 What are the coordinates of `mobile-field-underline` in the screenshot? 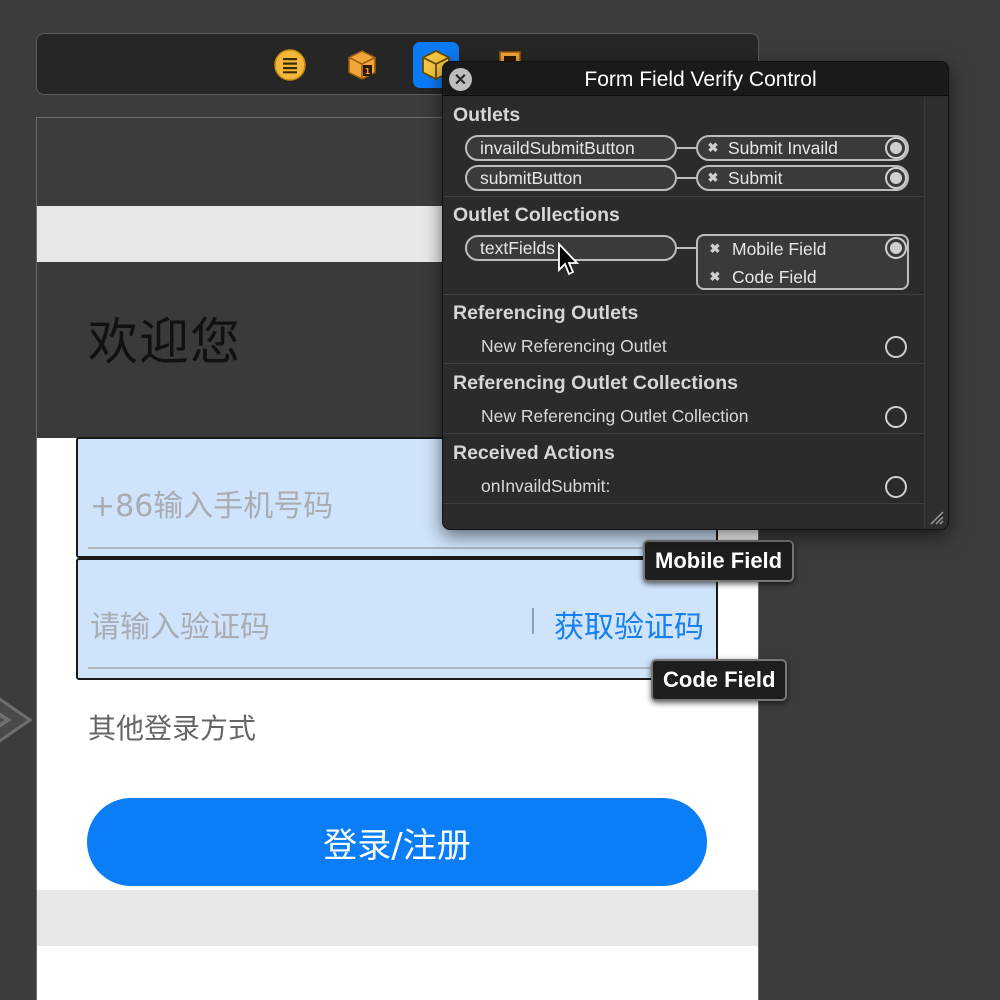 It's located at (397, 548).